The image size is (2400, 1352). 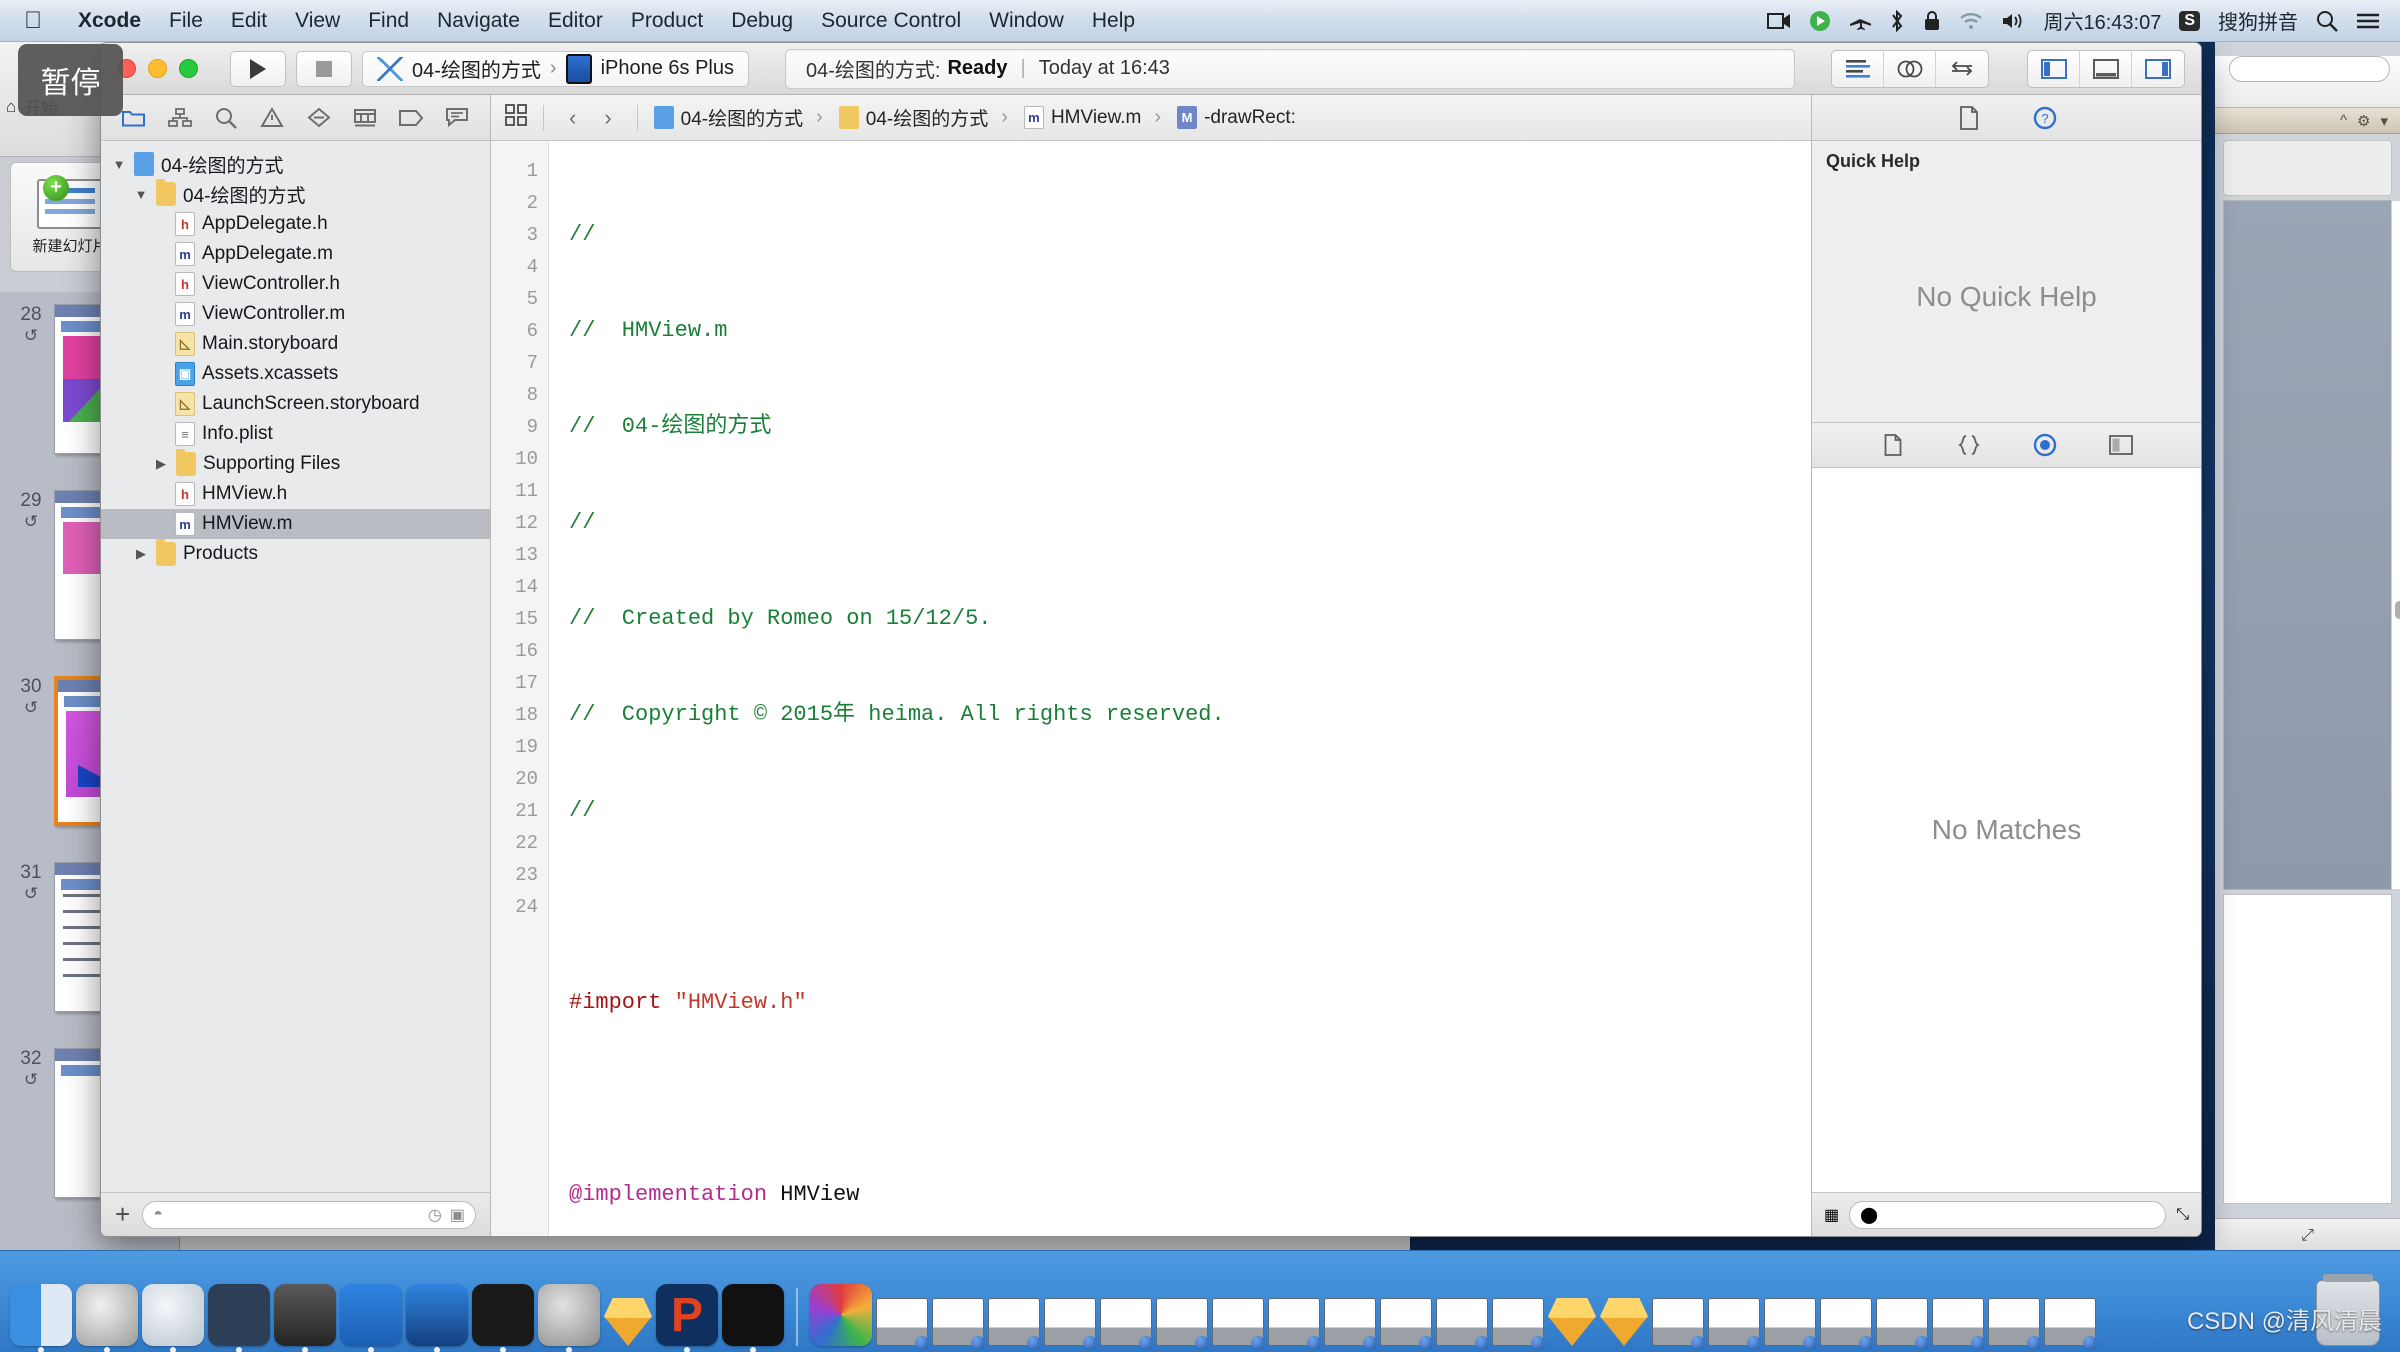 I want to click on tree-row: h AppDelegate.h, so click(x=295, y=224).